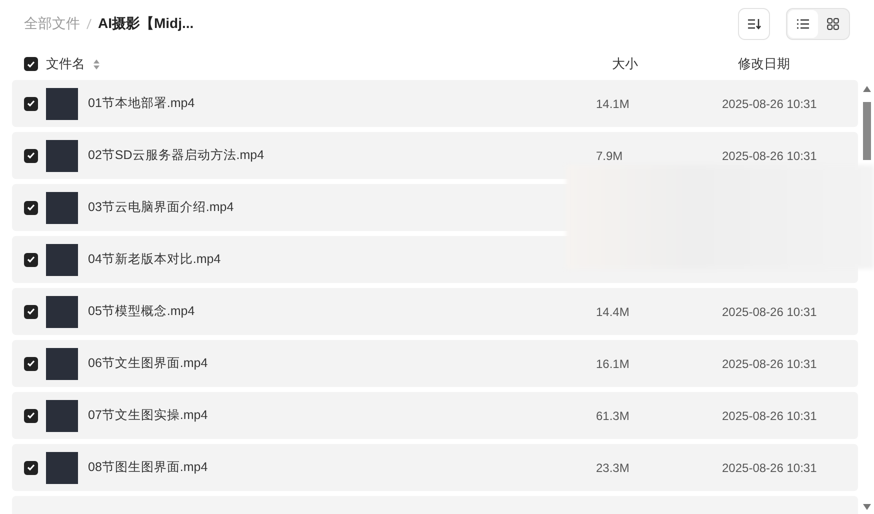 Image resolution: width=874 pixels, height=514 pixels. I want to click on file-name: 03节云电脑界面介绍.mp4, so click(161, 207).